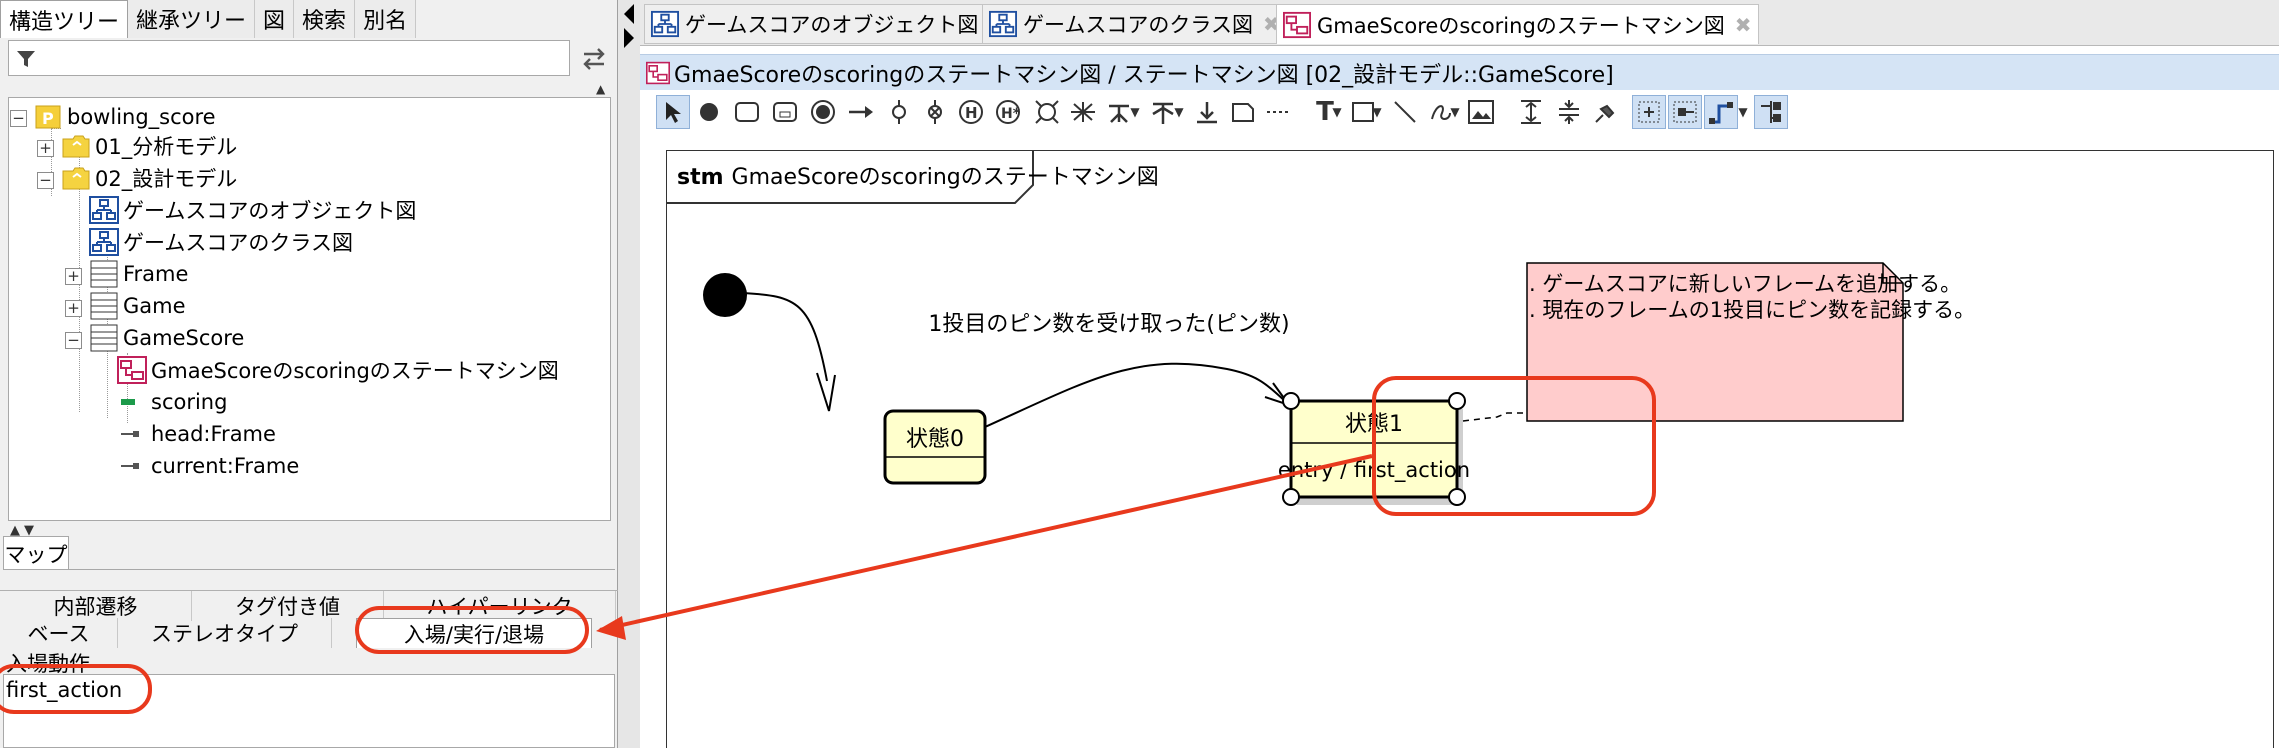 This screenshot has width=2279, height=748. Describe the element at coordinates (945, 177) in the screenshot. I see `frame-name: GmaeScoreのscoringのステートマシン図` at that location.